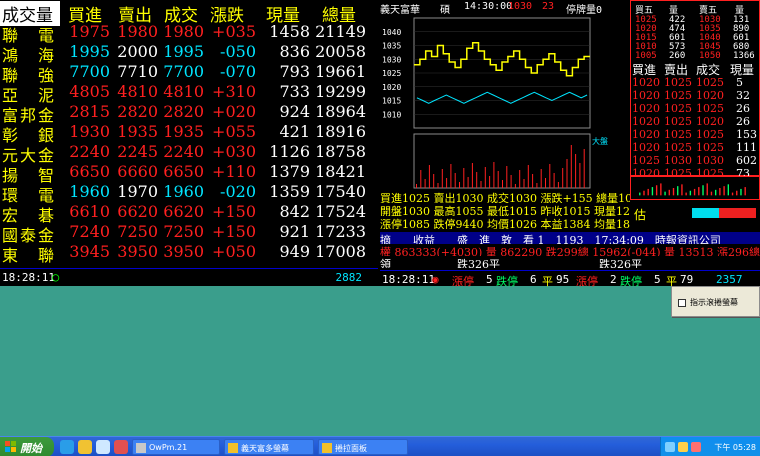 This screenshot has height=456, width=760. What do you see at coordinates (714, 302) in the screenshot?
I see `scroll-toggle-label: 指示滾捲螢幕` at bounding box center [714, 302].